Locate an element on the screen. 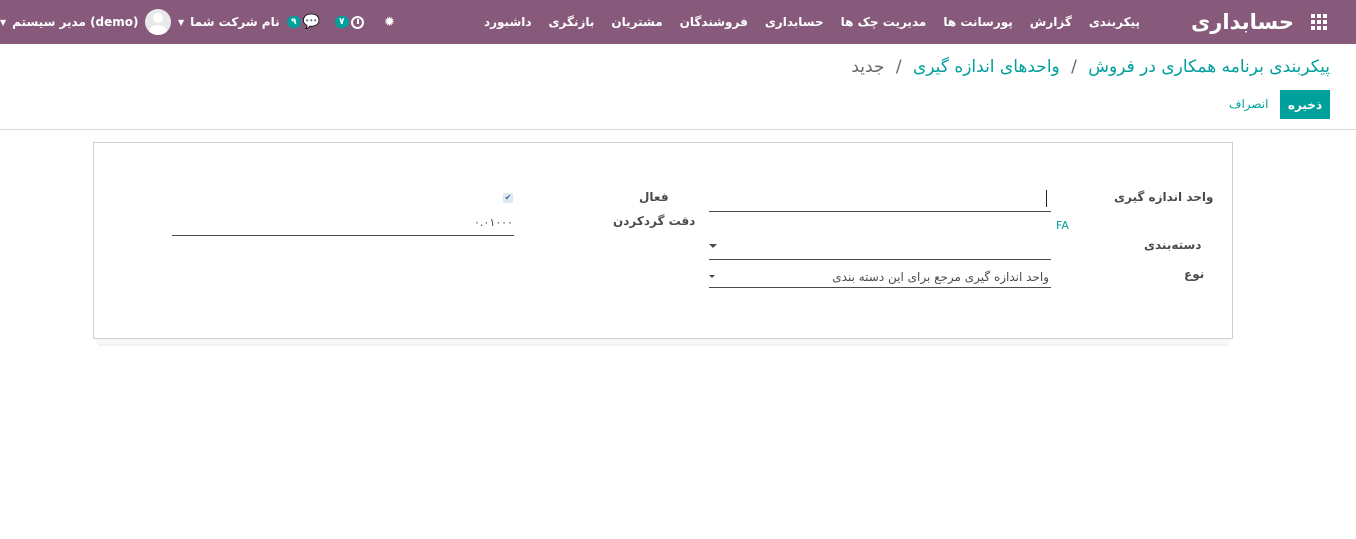 This screenshot has height=539, width=1356. save-button: ذخیره is located at coordinates (1305, 104).